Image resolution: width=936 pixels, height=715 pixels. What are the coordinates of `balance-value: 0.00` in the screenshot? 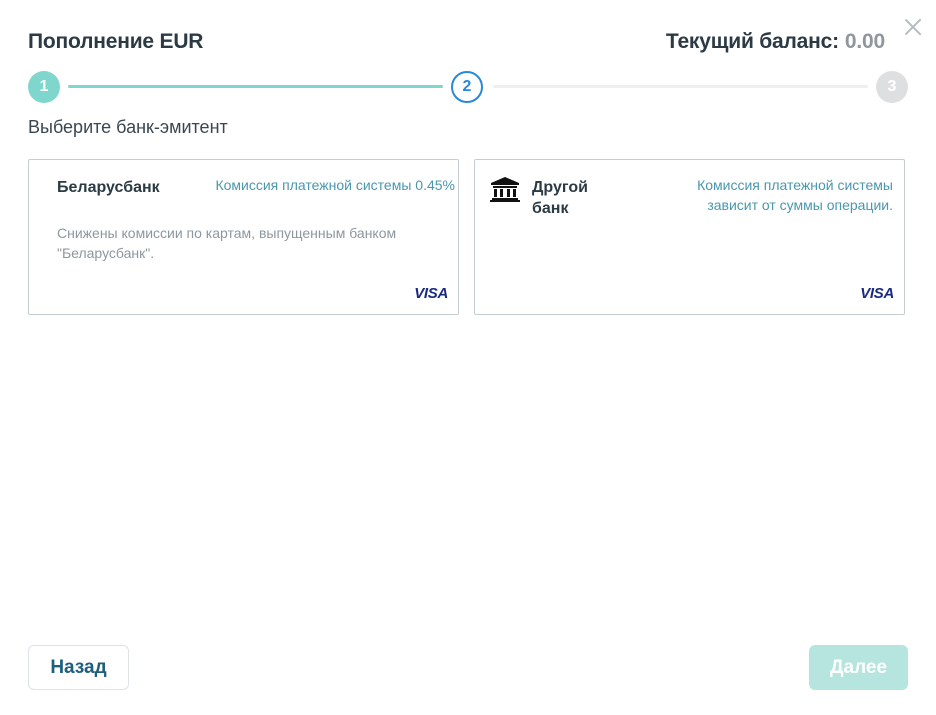 It's located at (864, 41).